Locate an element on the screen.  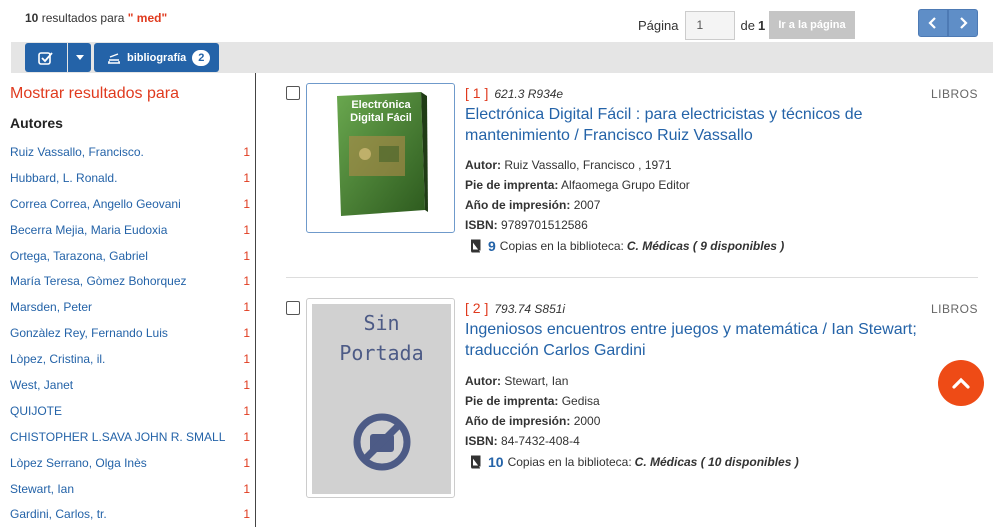
select-all-button is located at coordinates (46, 57).